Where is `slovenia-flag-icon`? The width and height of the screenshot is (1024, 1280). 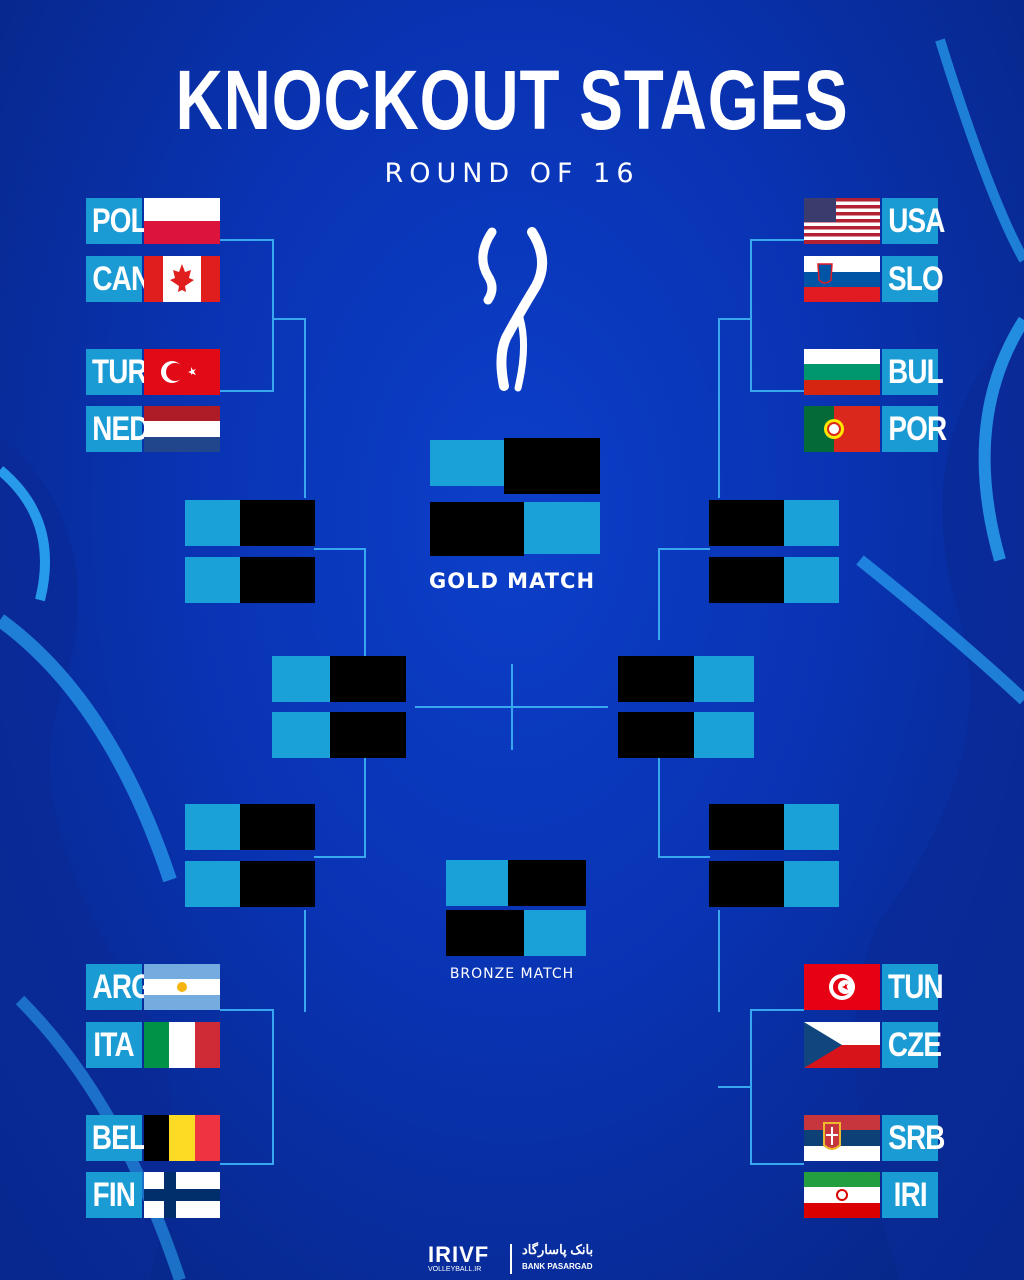
slovenia-flag-icon is located at coordinates (842, 279).